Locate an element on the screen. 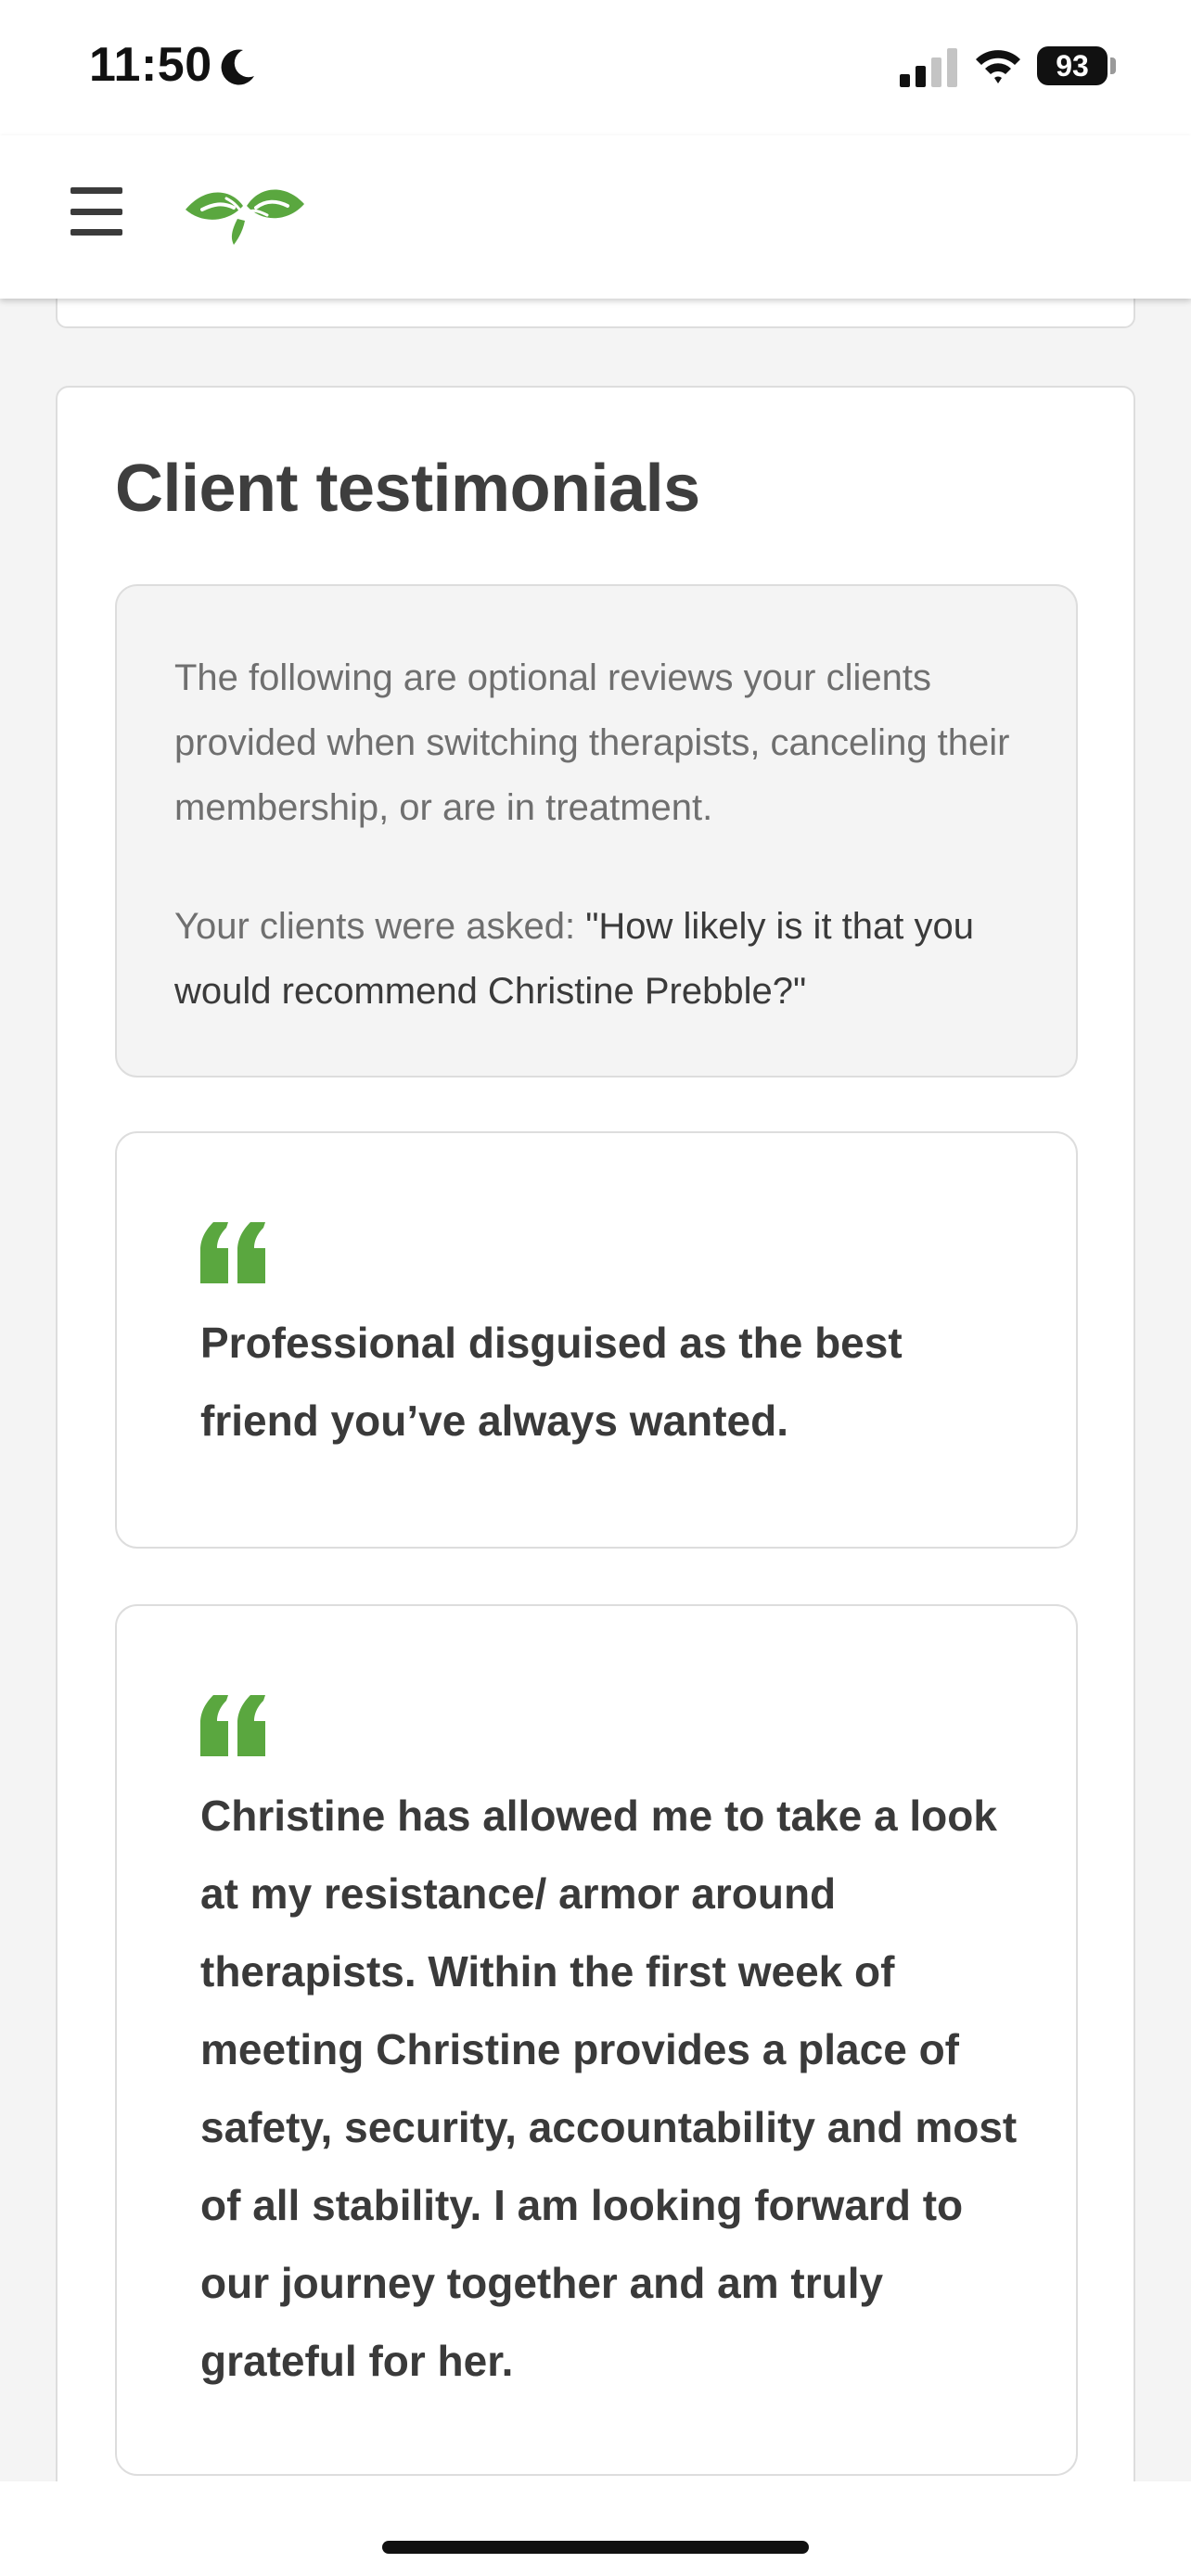  moon-icon is located at coordinates (237, 67).